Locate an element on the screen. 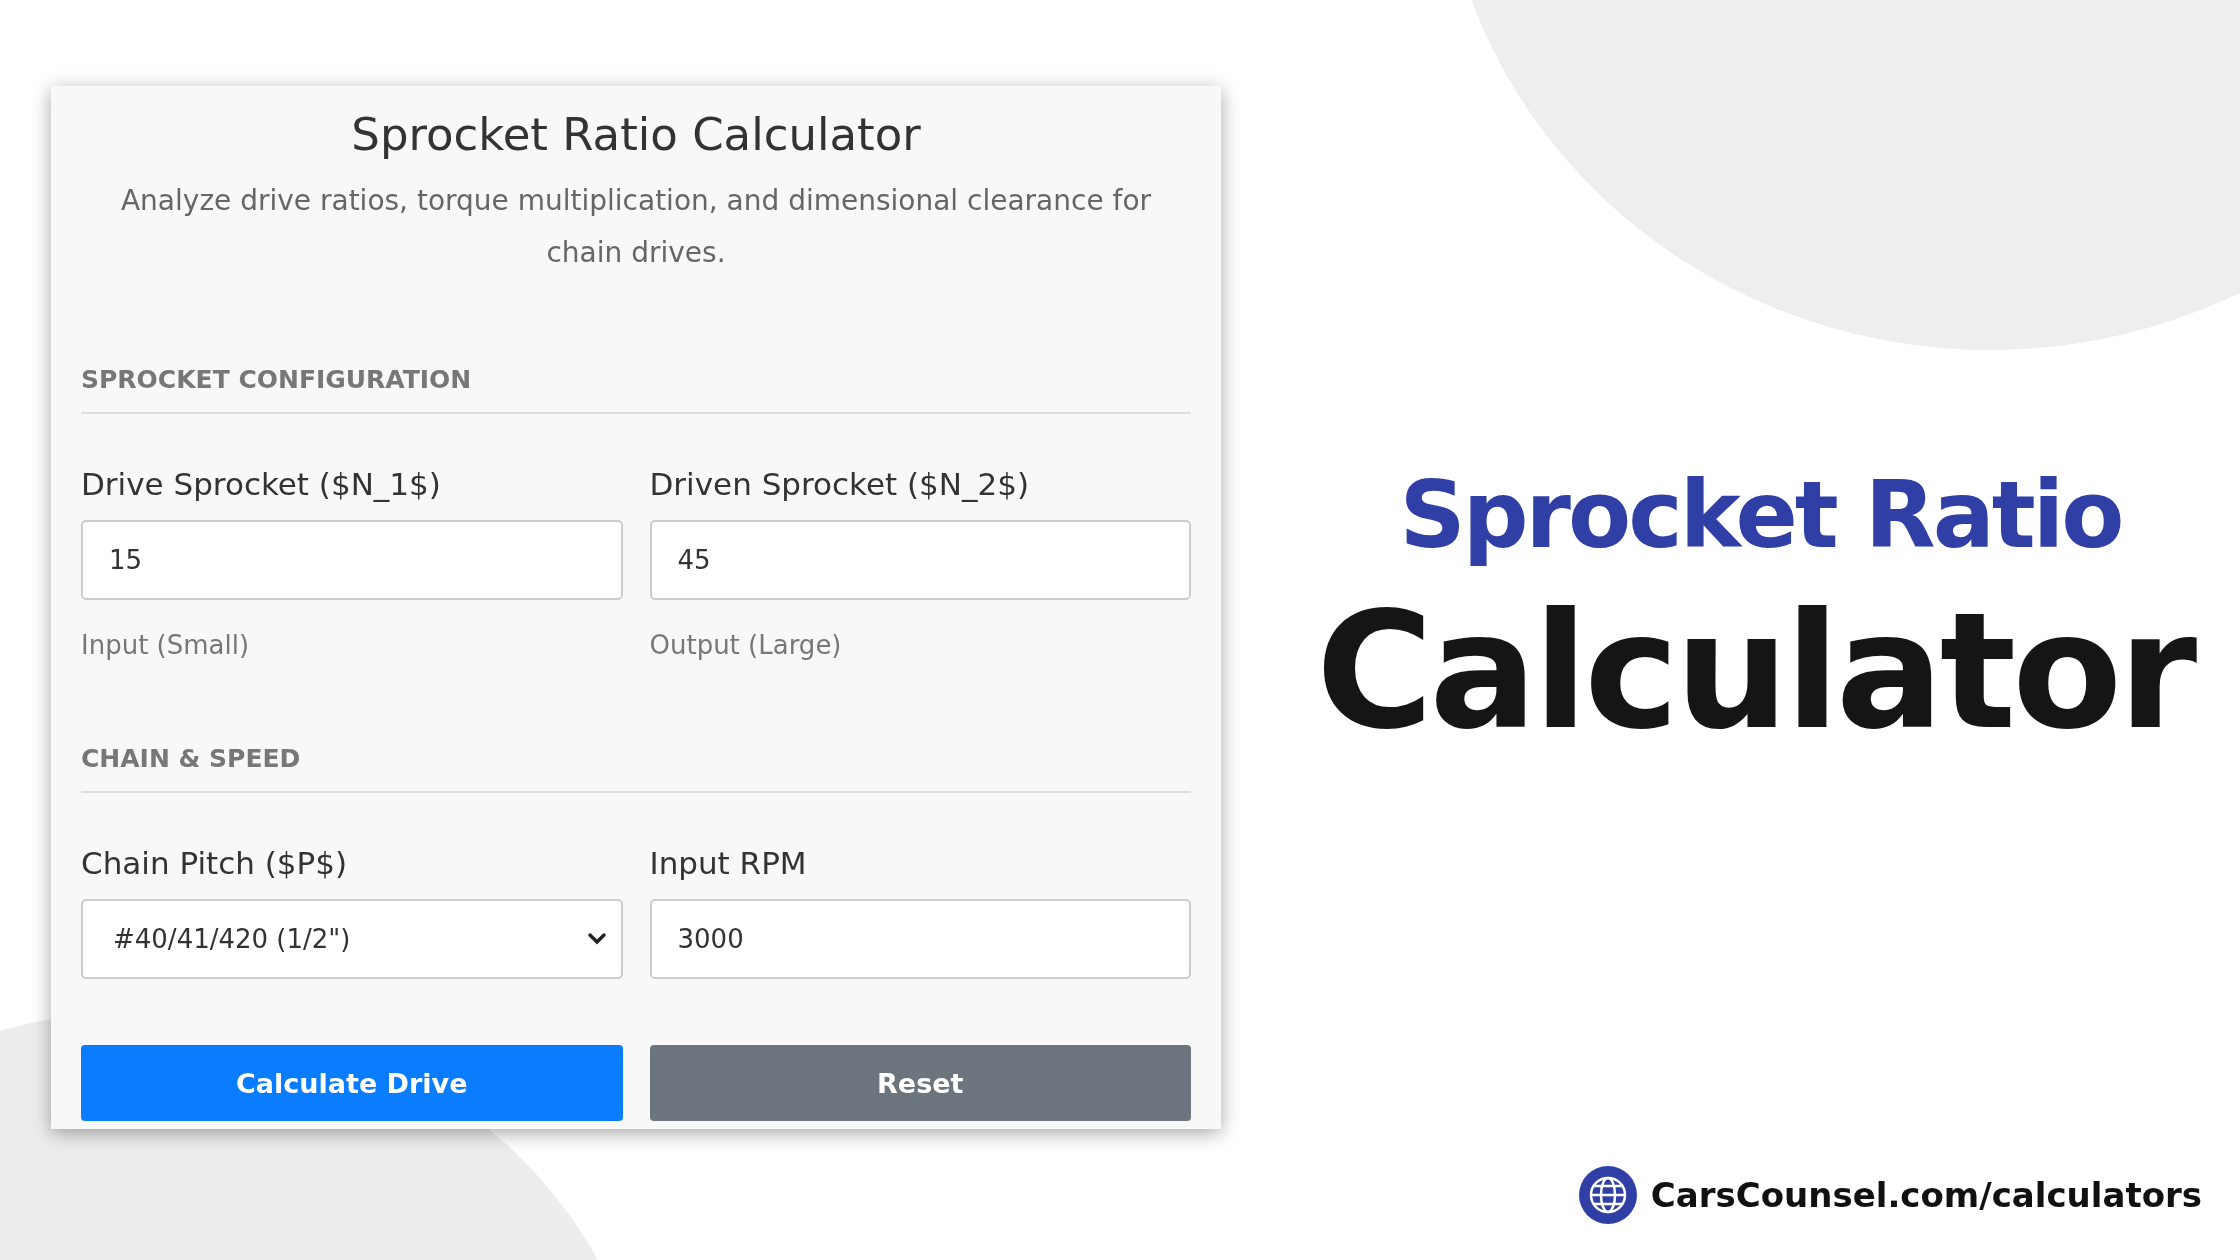 This screenshot has width=2240, height=1260. calculator-subtitle: Analyze drive ratios, torque multiplication, and dimensional clearance for chain drives. is located at coordinates (636, 227).